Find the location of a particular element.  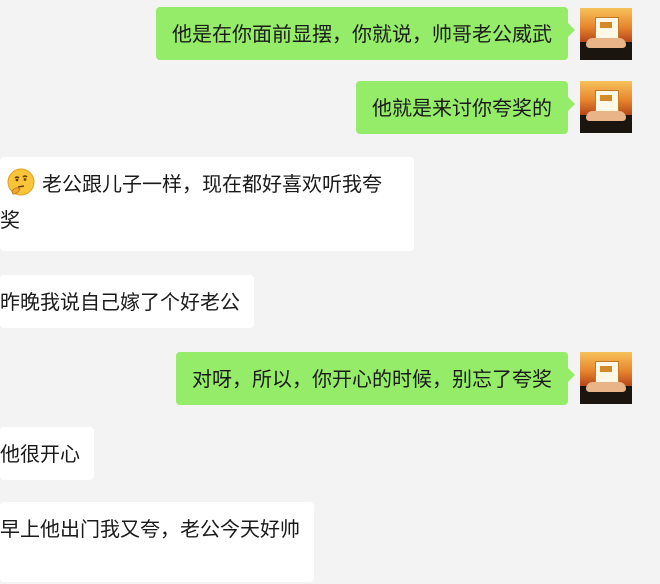

incoming-message-bubble: 早上他出门我又夸，老公今天好帅 is located at coordinates (157, 542).